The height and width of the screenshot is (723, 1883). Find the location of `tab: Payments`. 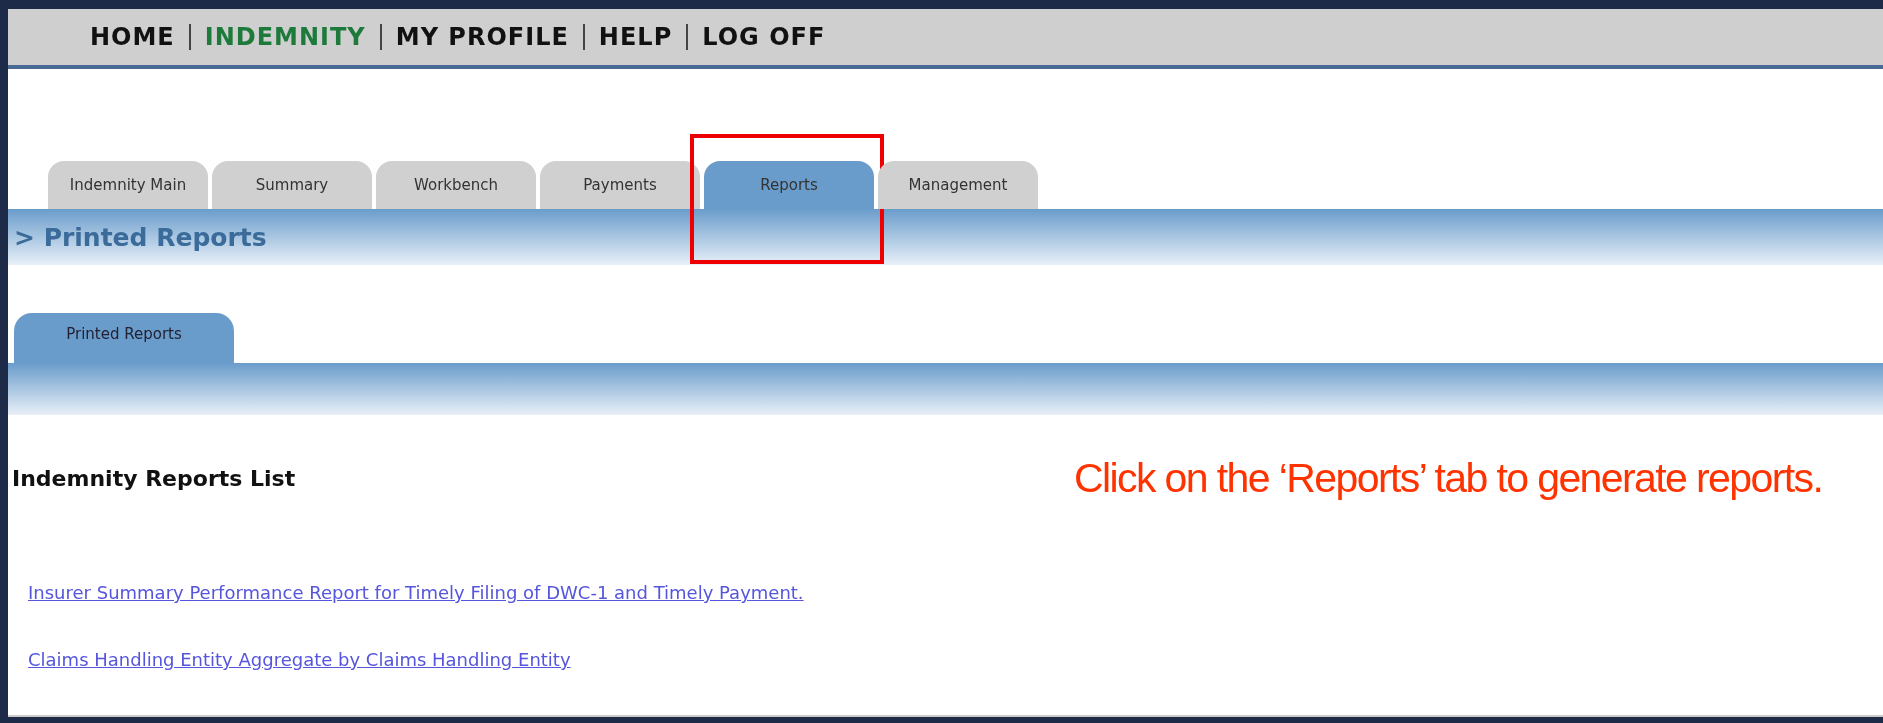

tab: Payments is located at coordinates (620, 185).